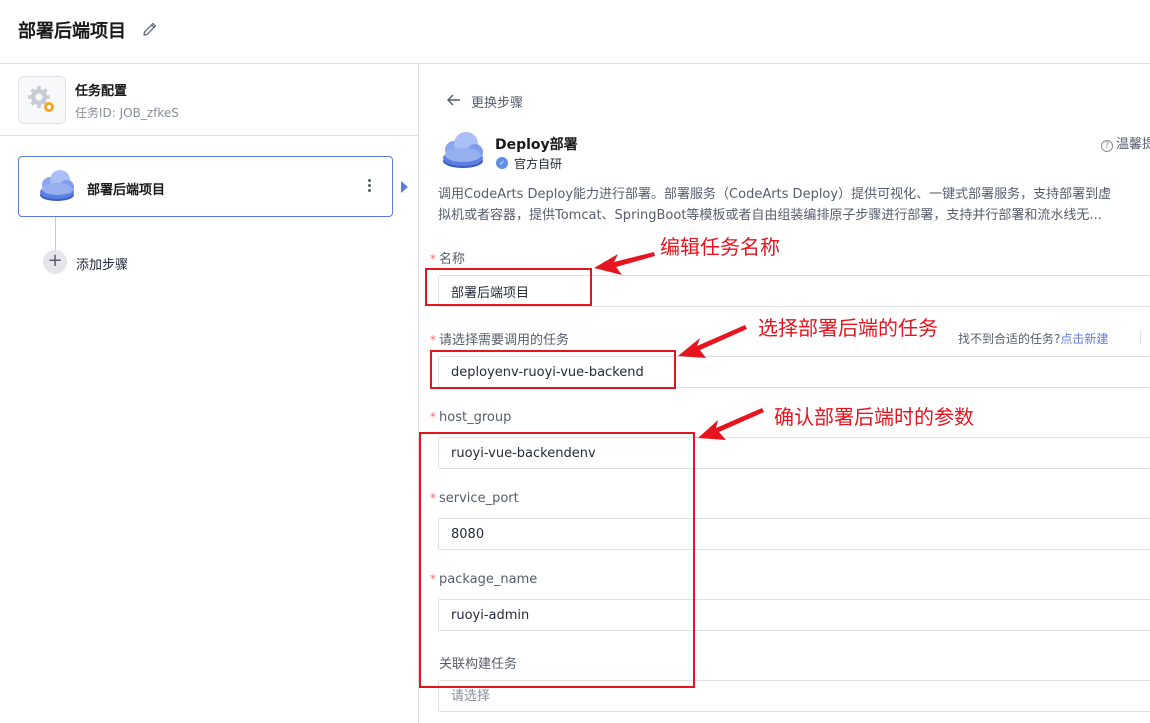 The height and width of the screenshot is (723, 1150). What do you see at coordinates (794, 291) in the screenshot?
I see `name-input` at bounding box center [794, 291].